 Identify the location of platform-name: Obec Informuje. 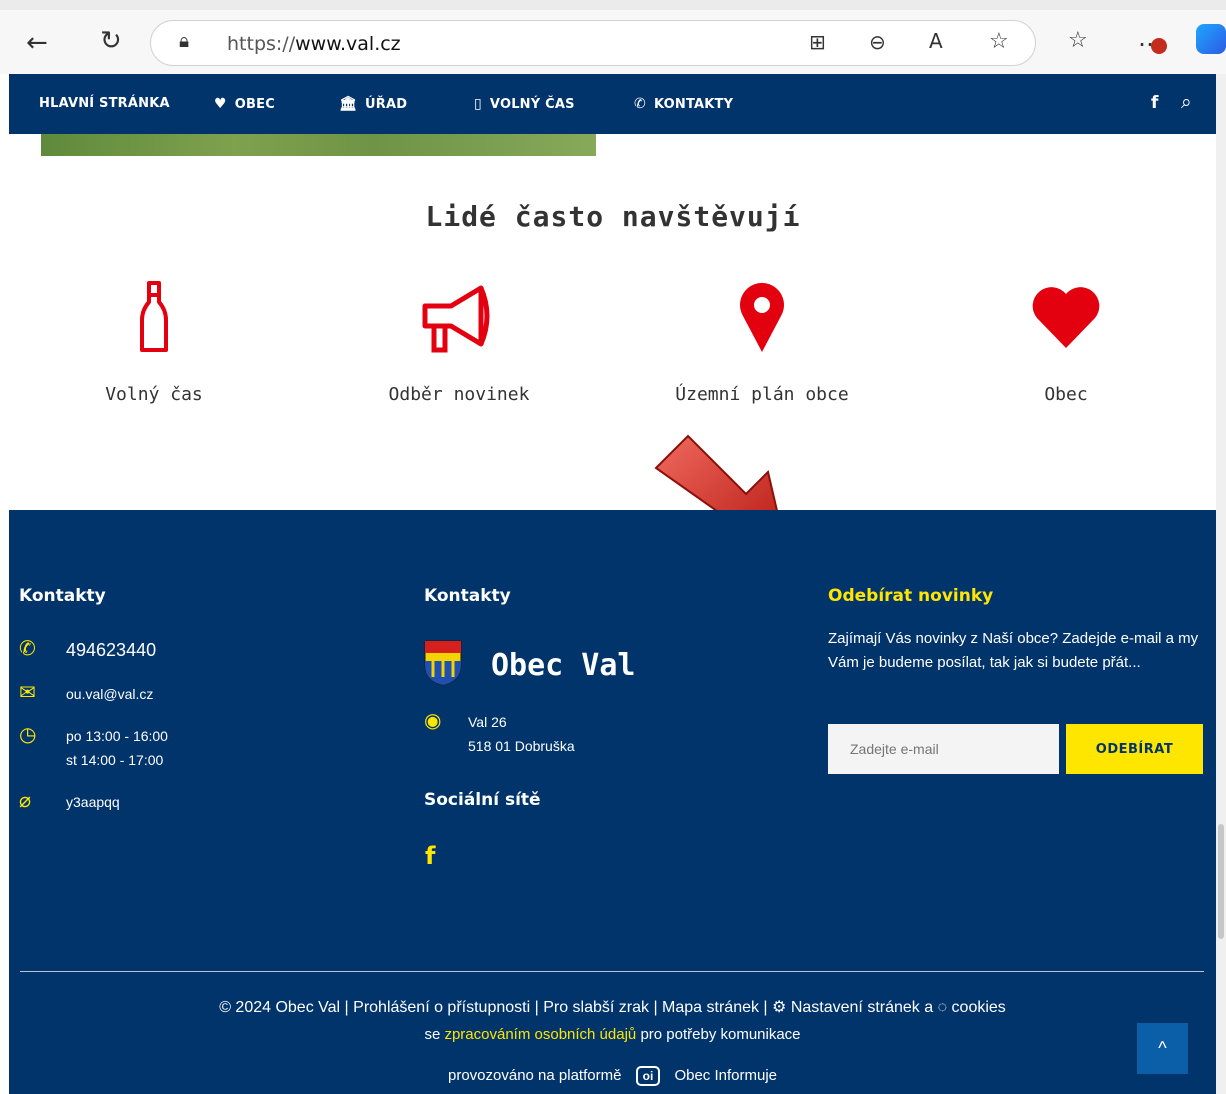
(725, 1075).